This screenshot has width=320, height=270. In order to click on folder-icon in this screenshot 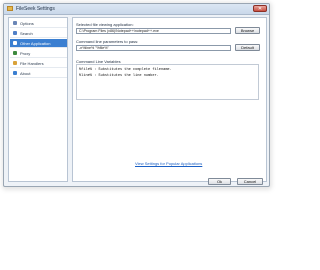, I will do `click(10, 8)`.